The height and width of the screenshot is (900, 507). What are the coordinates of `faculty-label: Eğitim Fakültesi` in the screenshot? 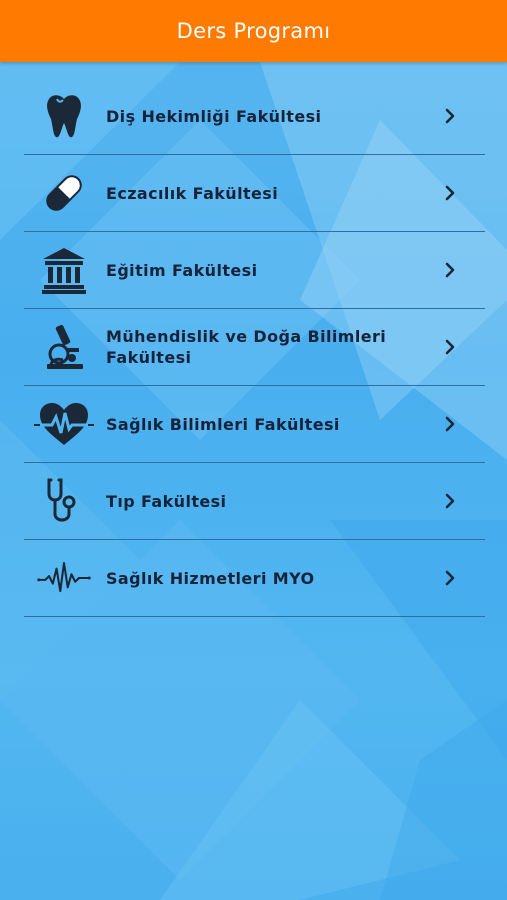 It's located at (182, 270).